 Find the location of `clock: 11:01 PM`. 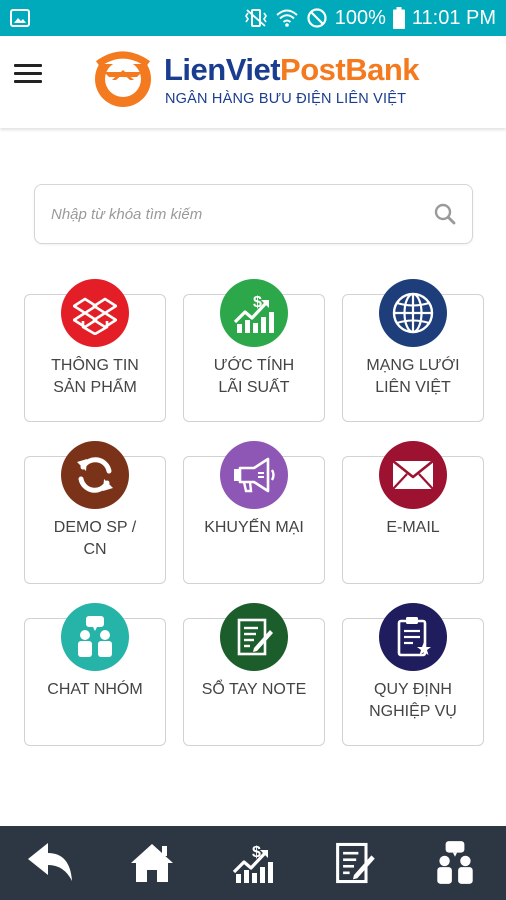

clock: 11:01 PM is located at coordinates (453, 17).